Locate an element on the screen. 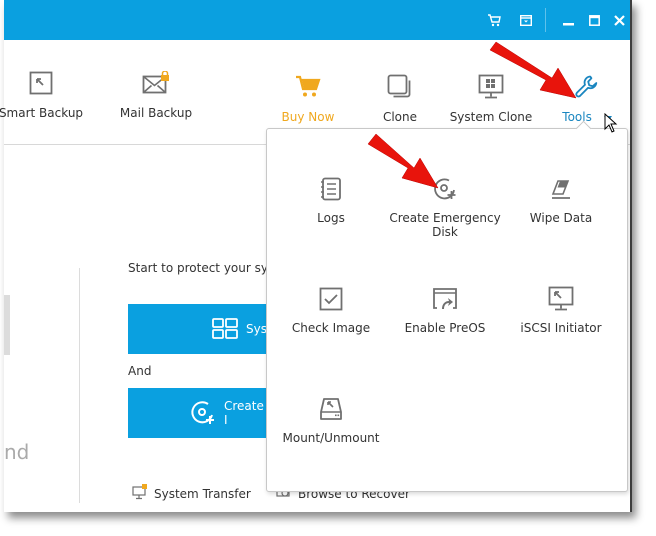 The image size is (656, 536). check-icon is located at coordinates (331, 300).